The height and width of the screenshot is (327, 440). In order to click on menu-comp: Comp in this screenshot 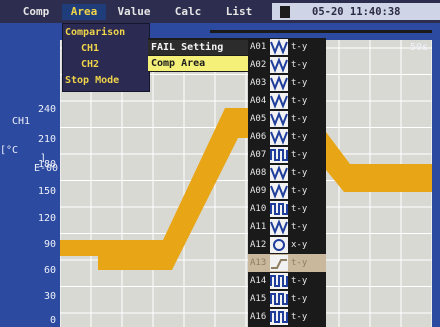, I will do `click(36, 12)`.